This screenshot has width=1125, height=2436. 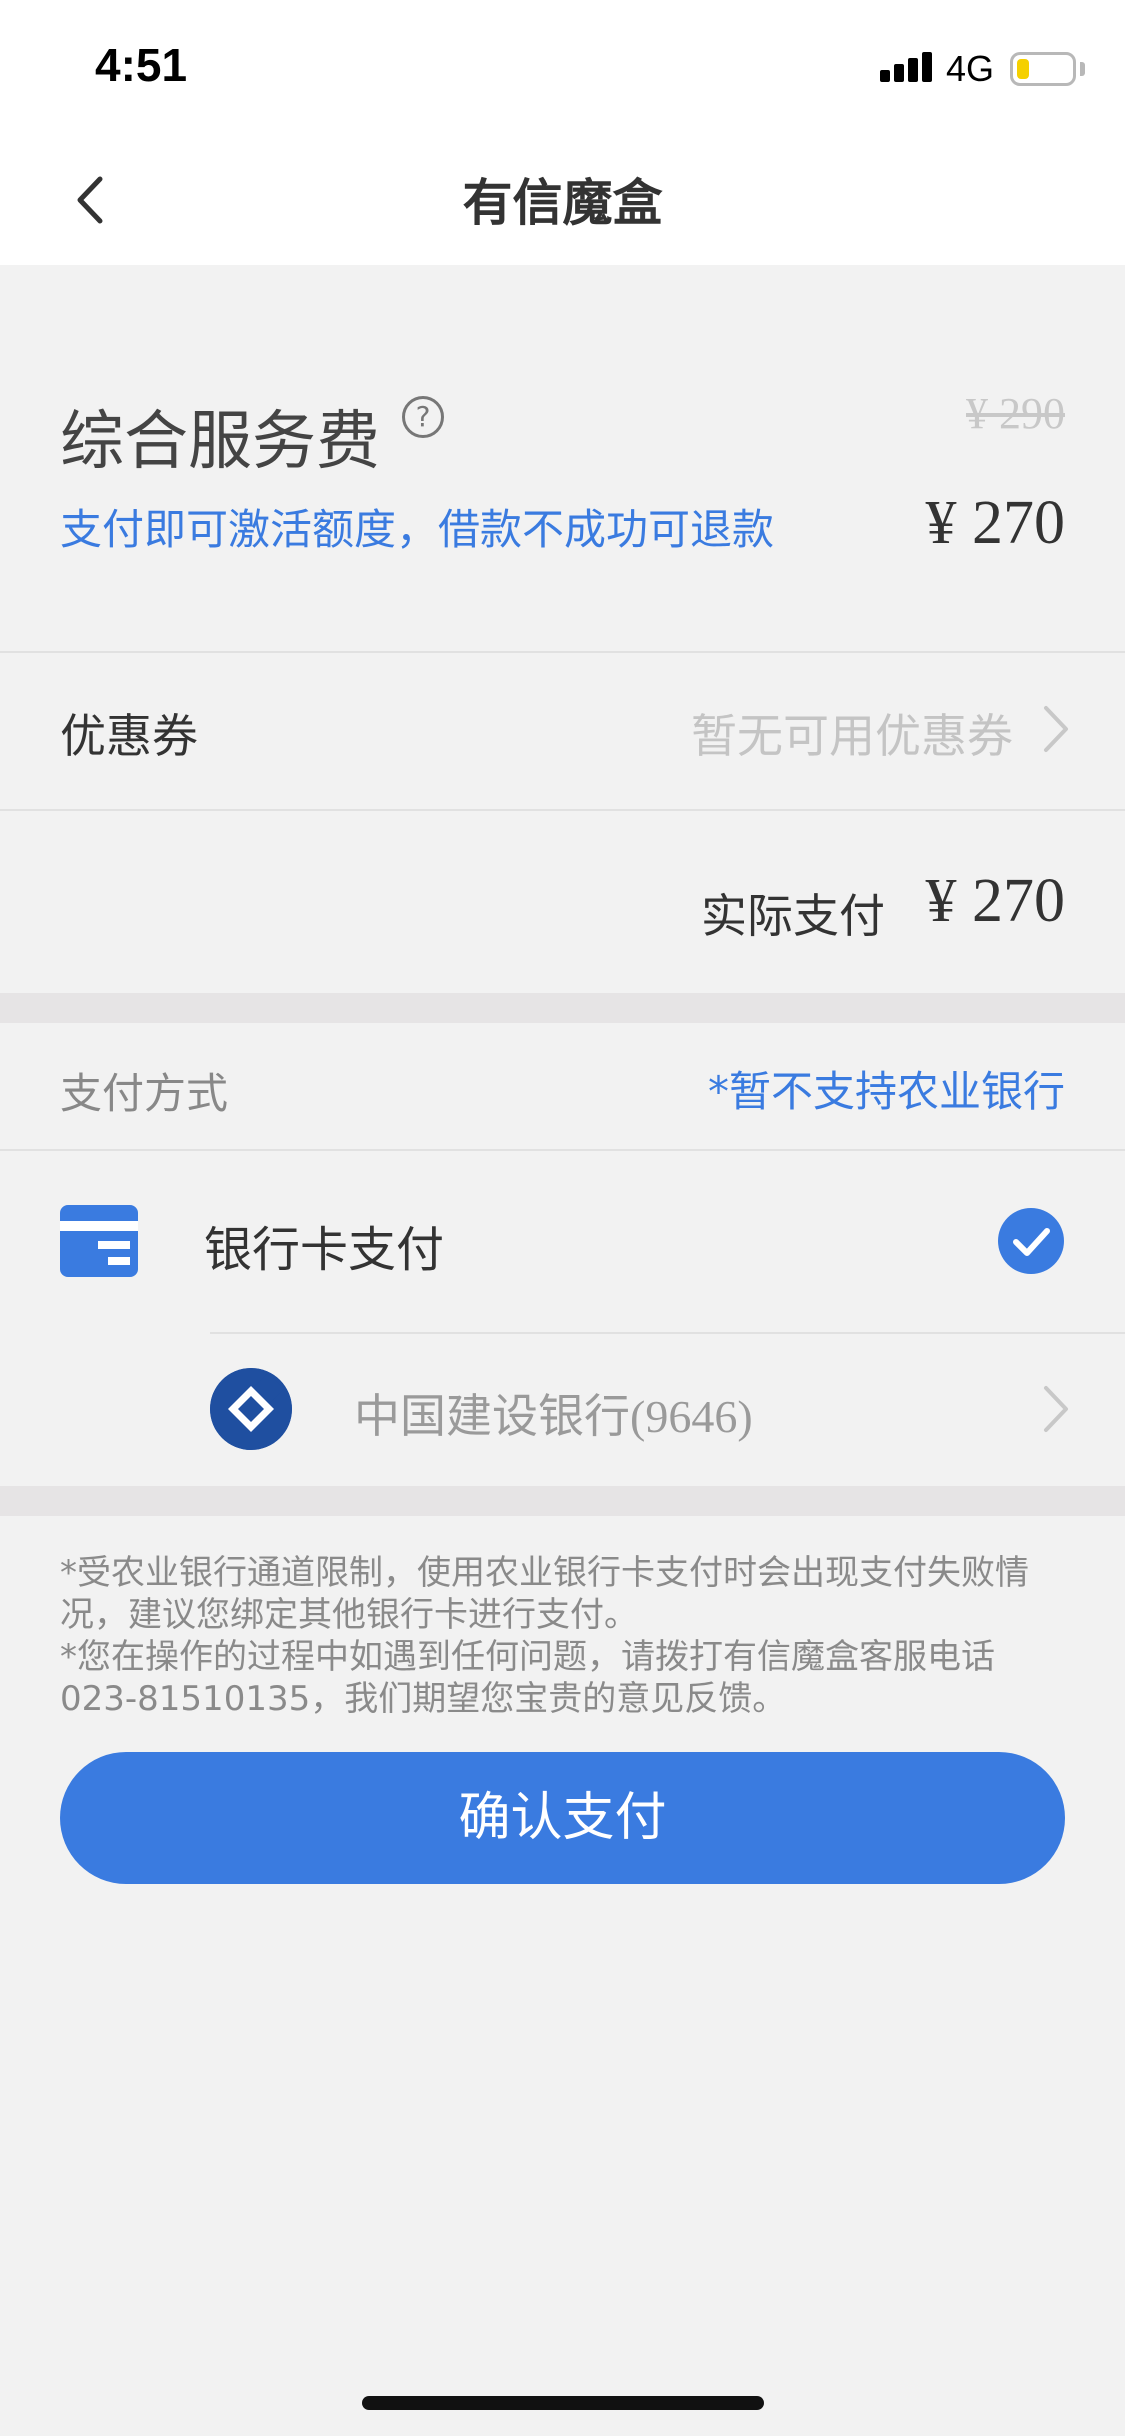 I want to click on original-price: ¥ 290, so click(x=1015, y=413).